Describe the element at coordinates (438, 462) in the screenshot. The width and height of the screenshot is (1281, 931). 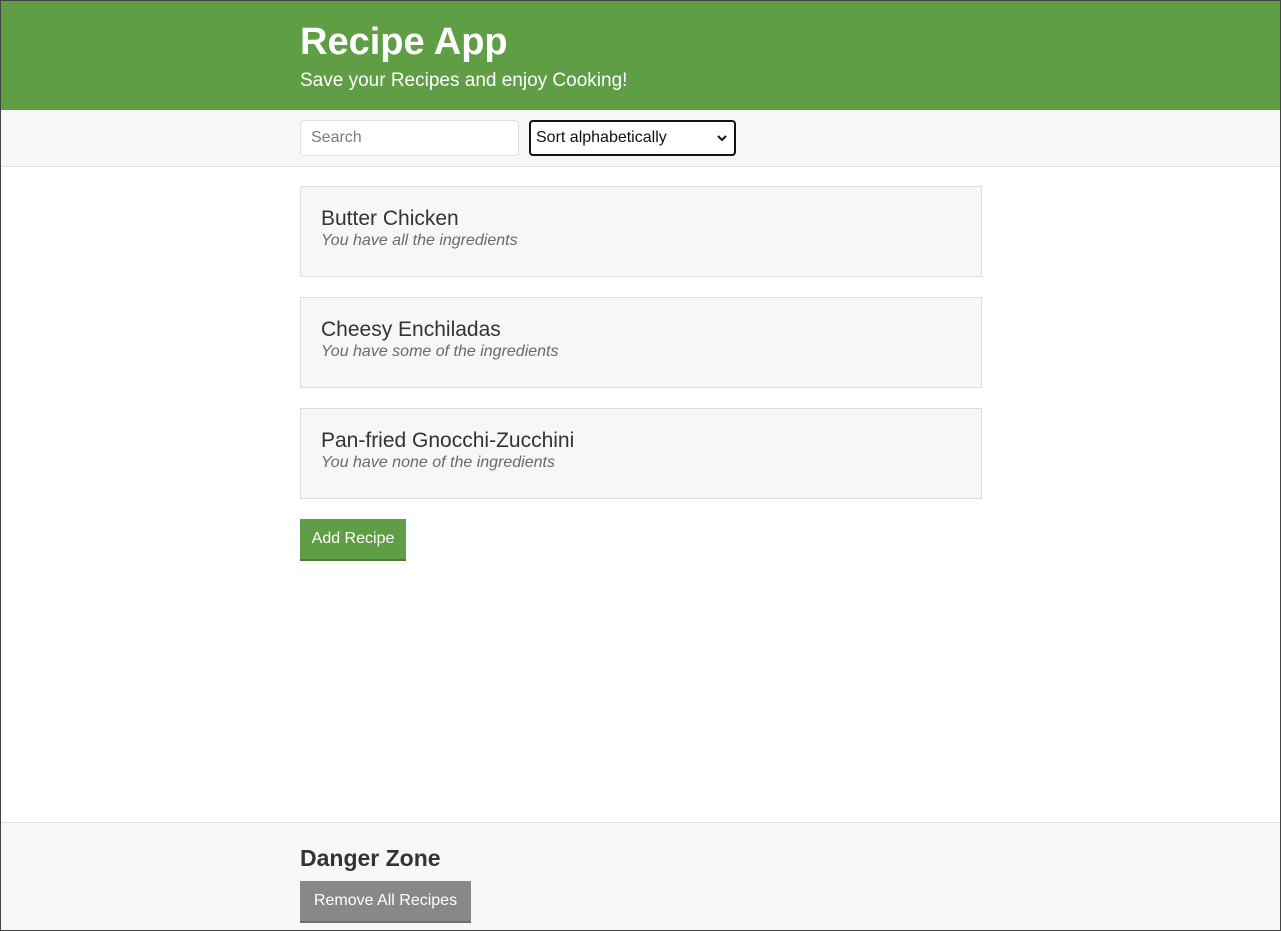
I see `recipe-ingredient-status: You have none of the ingredients` at that location.